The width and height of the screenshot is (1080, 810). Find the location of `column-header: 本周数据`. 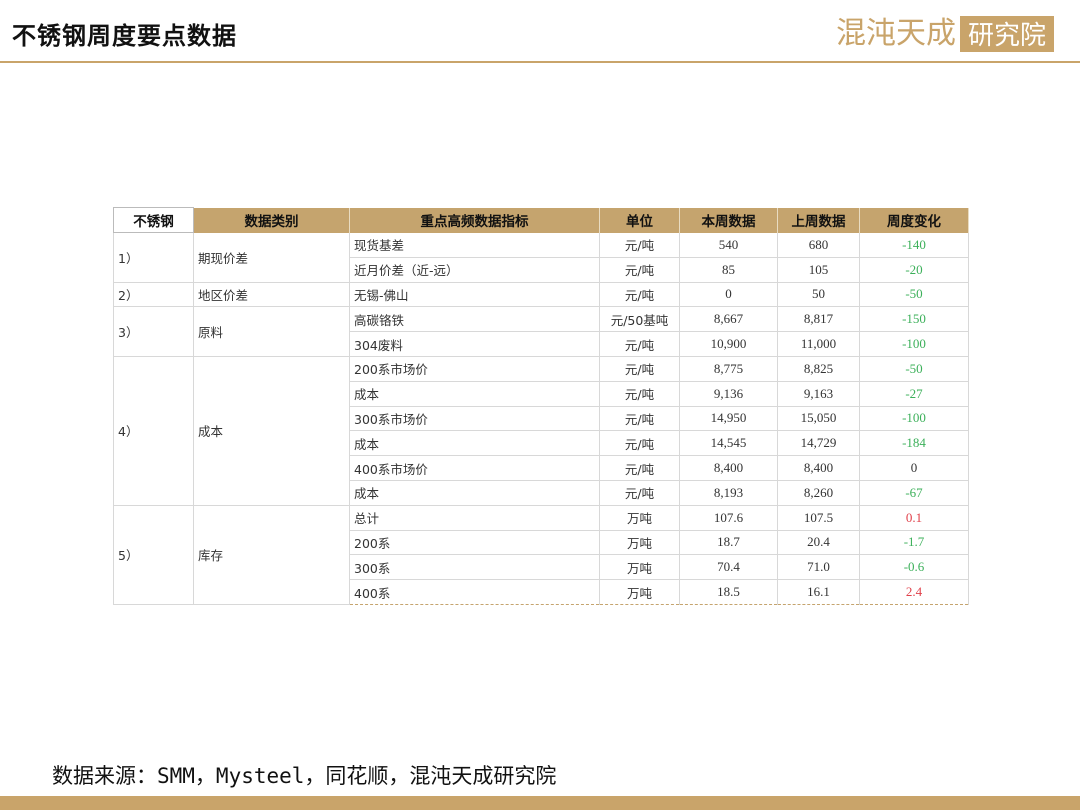

column-header: 本周数据 is located at coordinates (728, 220).